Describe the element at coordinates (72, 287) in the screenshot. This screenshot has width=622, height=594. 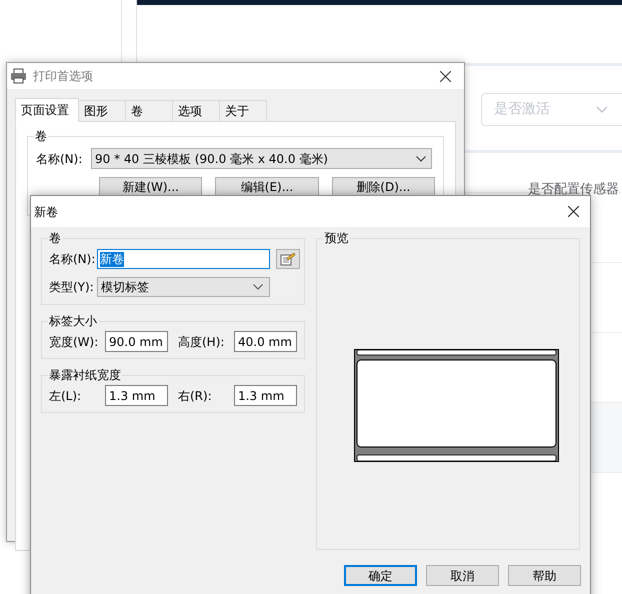
I see `field-label: 类型(Y):` at that location.